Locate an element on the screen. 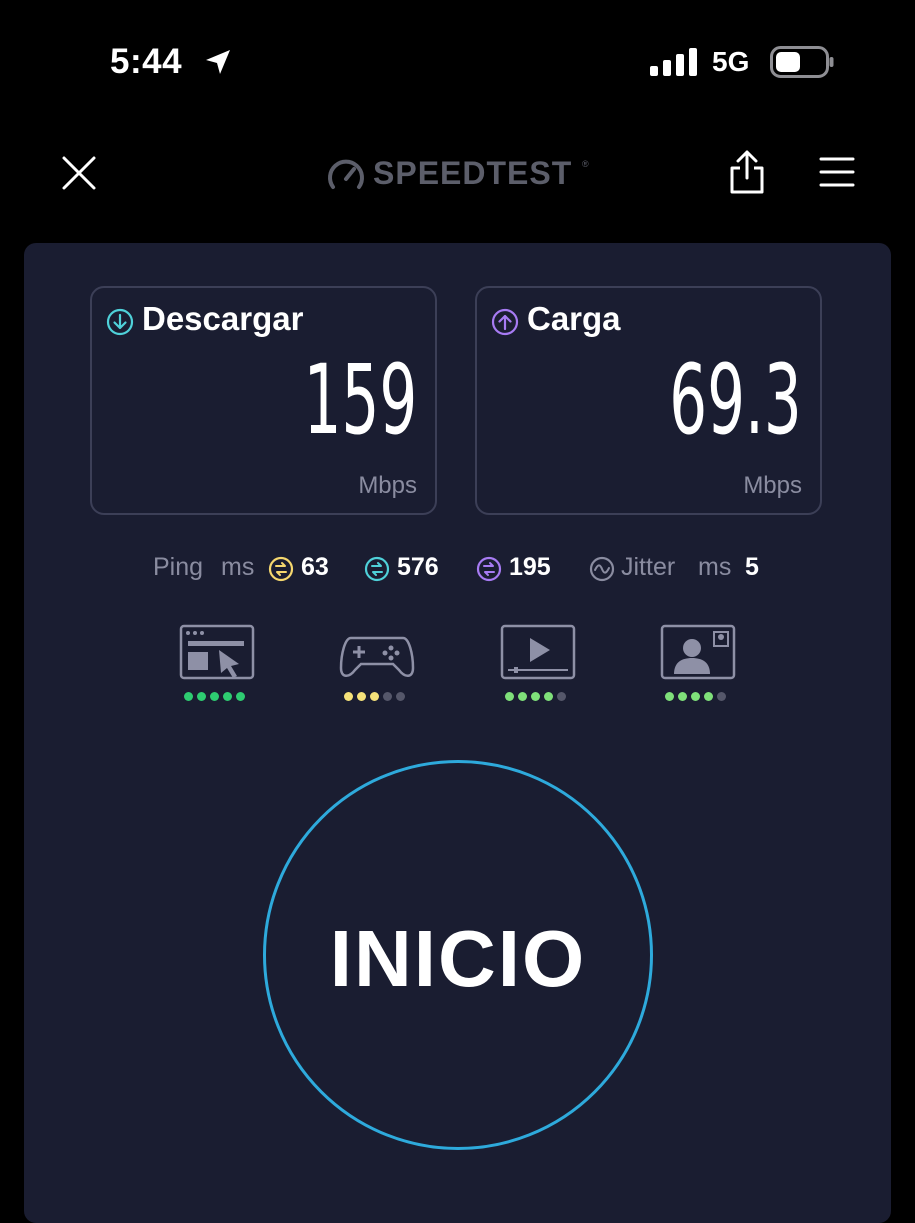 The width and height of the screenshot is (915, 1223). jitter-icon is located at coordinates (602, 569).